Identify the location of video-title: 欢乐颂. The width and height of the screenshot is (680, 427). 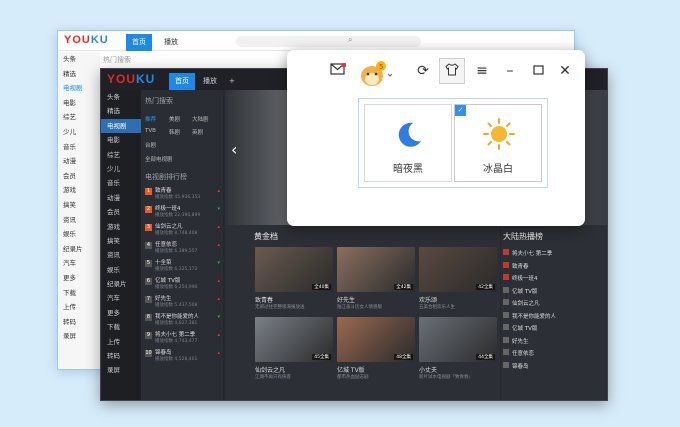
(428, 299).